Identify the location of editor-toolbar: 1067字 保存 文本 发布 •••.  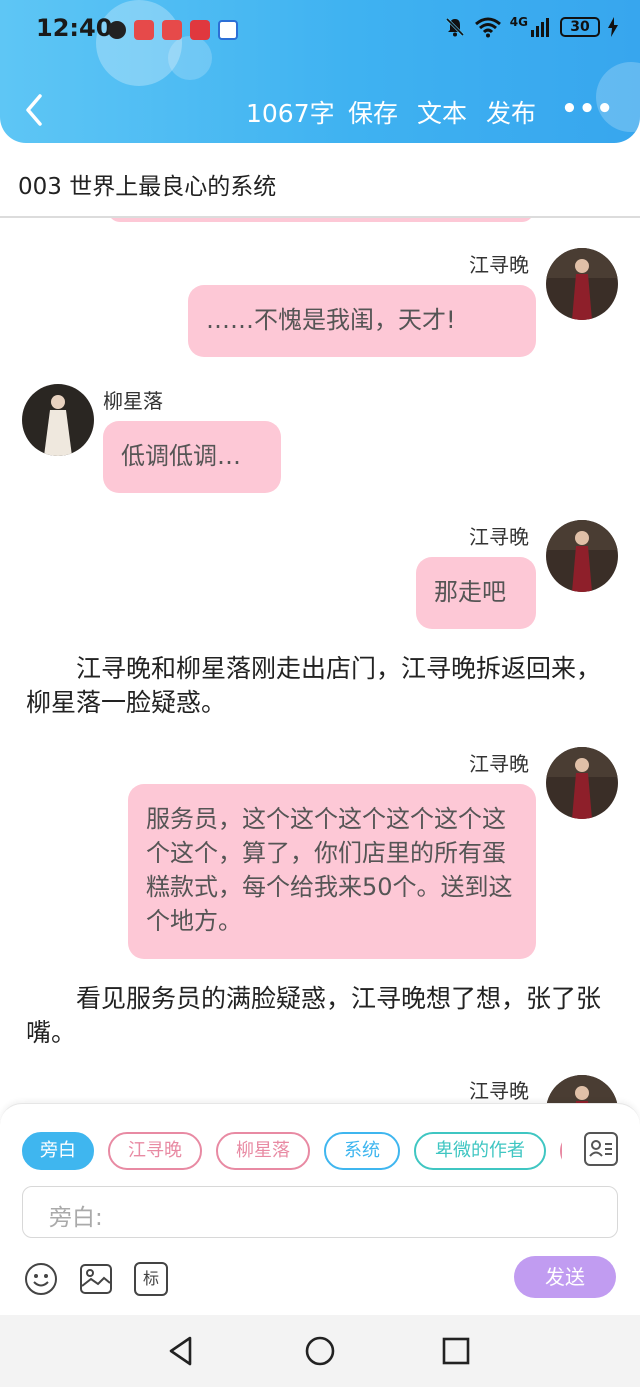
(320, 110).